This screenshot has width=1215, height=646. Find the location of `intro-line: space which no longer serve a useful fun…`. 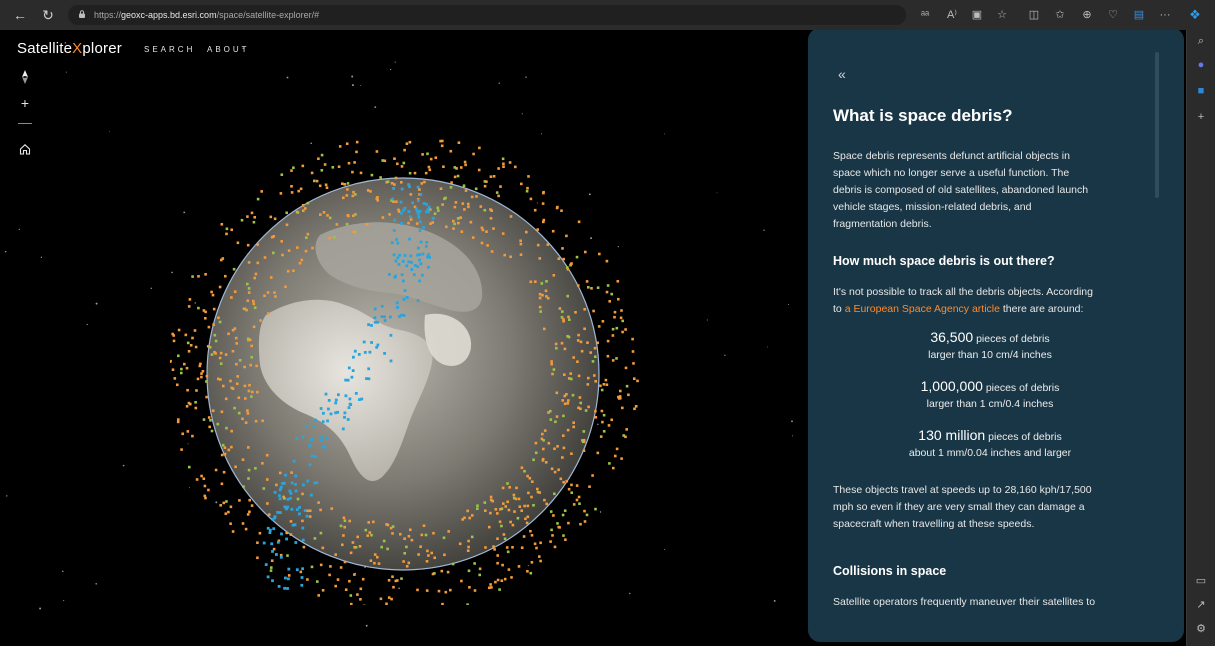

intro-line: space which no longer serve a useful fun… is located at coordinates (951, 173).